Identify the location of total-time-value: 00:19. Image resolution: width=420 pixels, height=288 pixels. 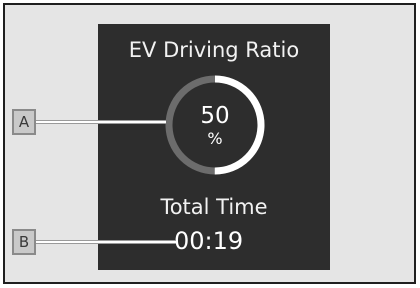
(209, 241).